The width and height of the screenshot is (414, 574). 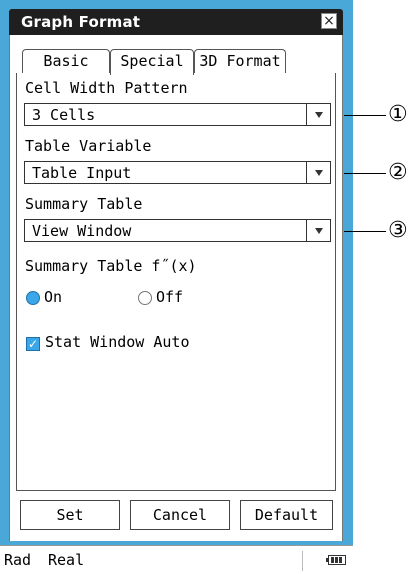 I want to click on cancel-button-label: Cancel, so click(x=180, y=515).